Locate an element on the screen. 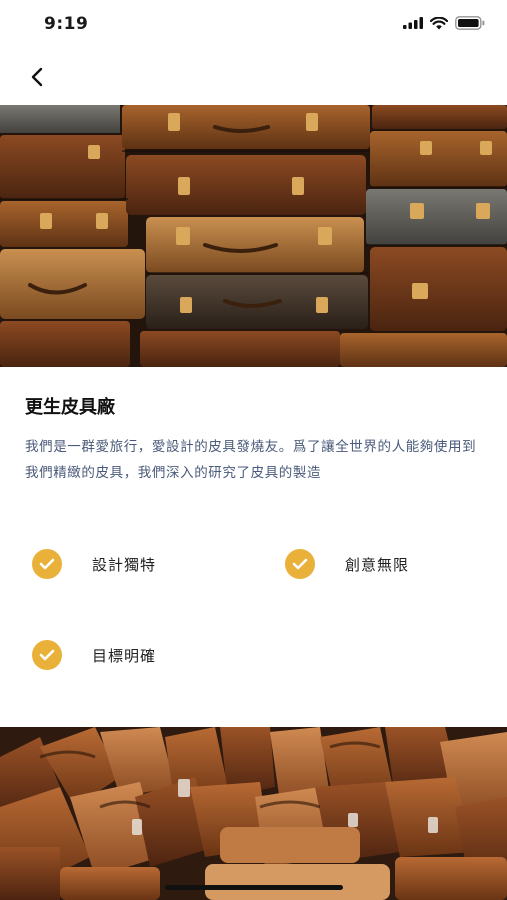  cellular-signal-icon is located at coordinates (413, 23).